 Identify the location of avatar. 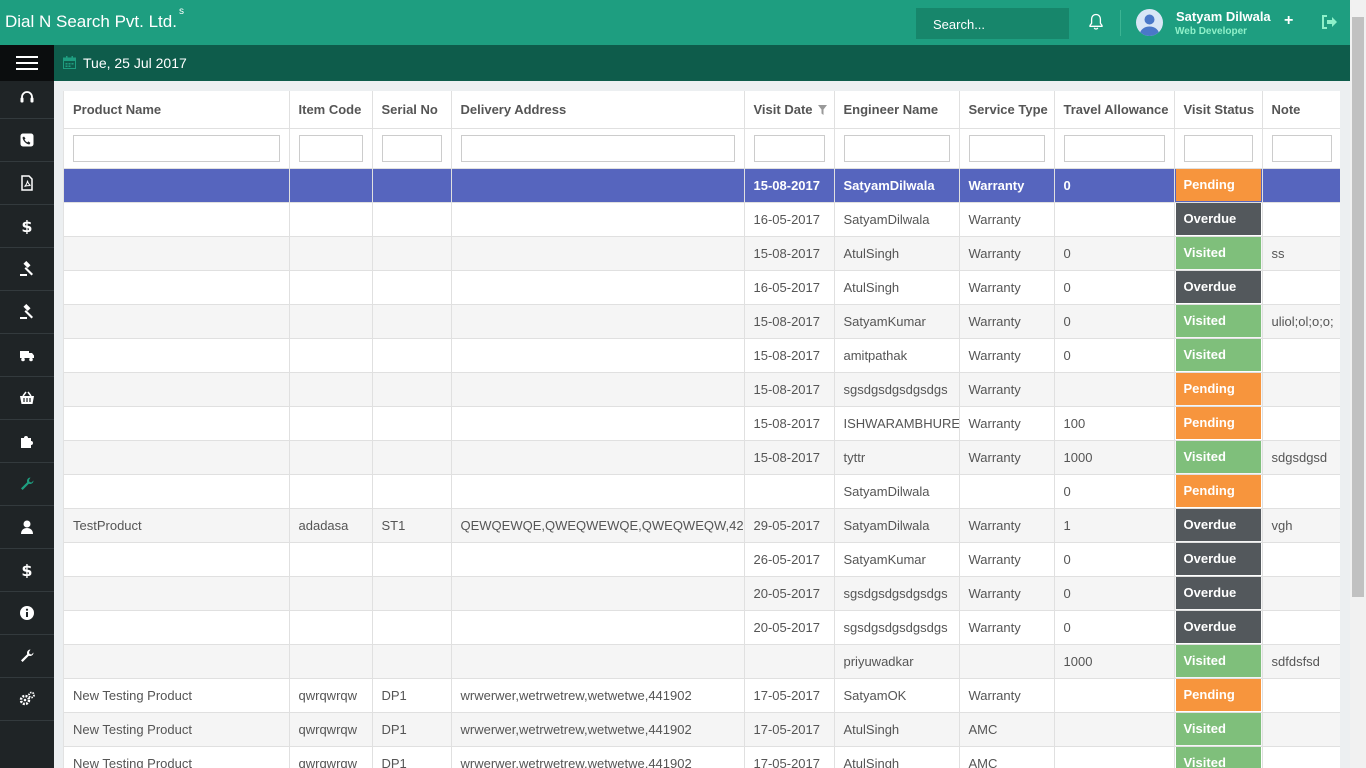
(1149, 22).